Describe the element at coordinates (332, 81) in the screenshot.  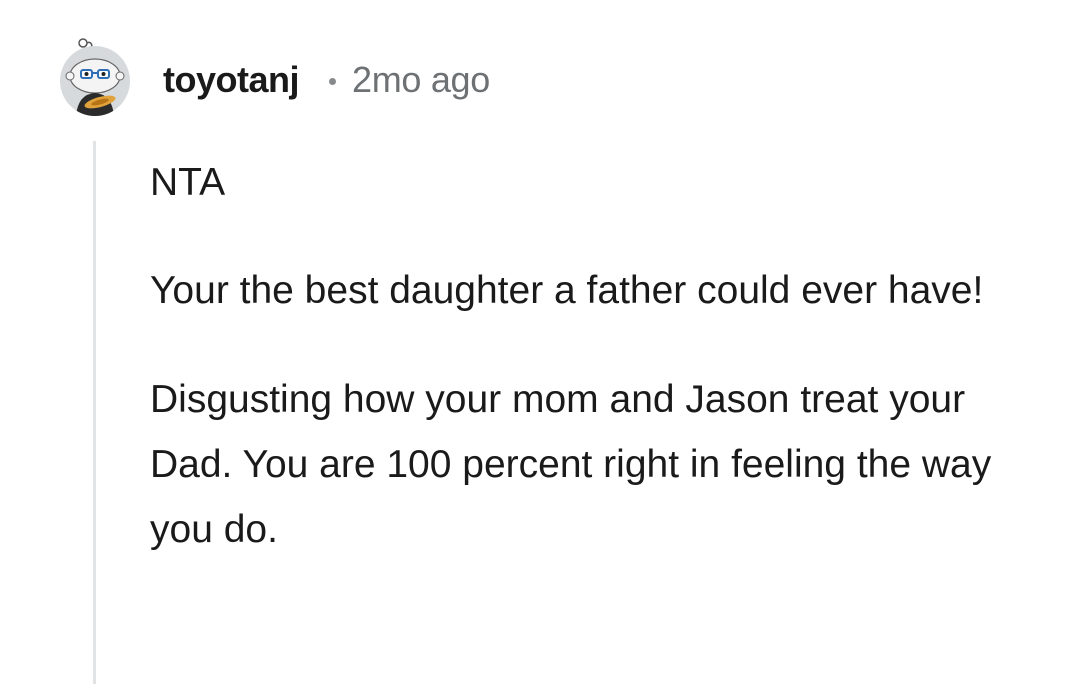
I see `separator-dot` at that location.